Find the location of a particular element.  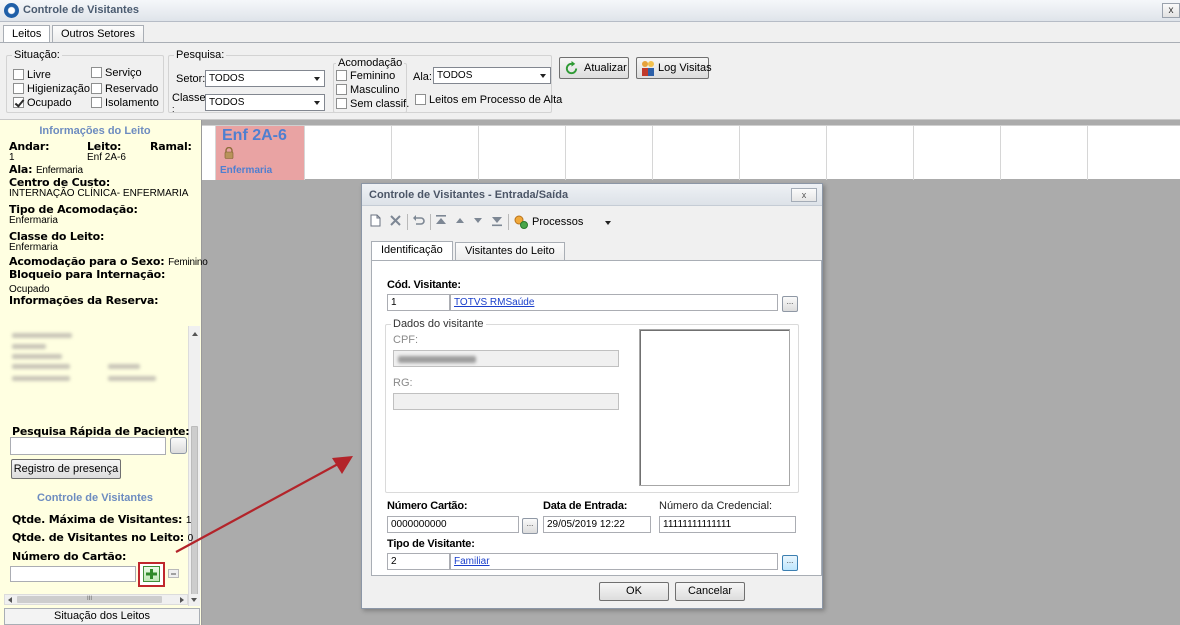

tab-outros-setores: Outros Setores is located at coordinates (98, 34).